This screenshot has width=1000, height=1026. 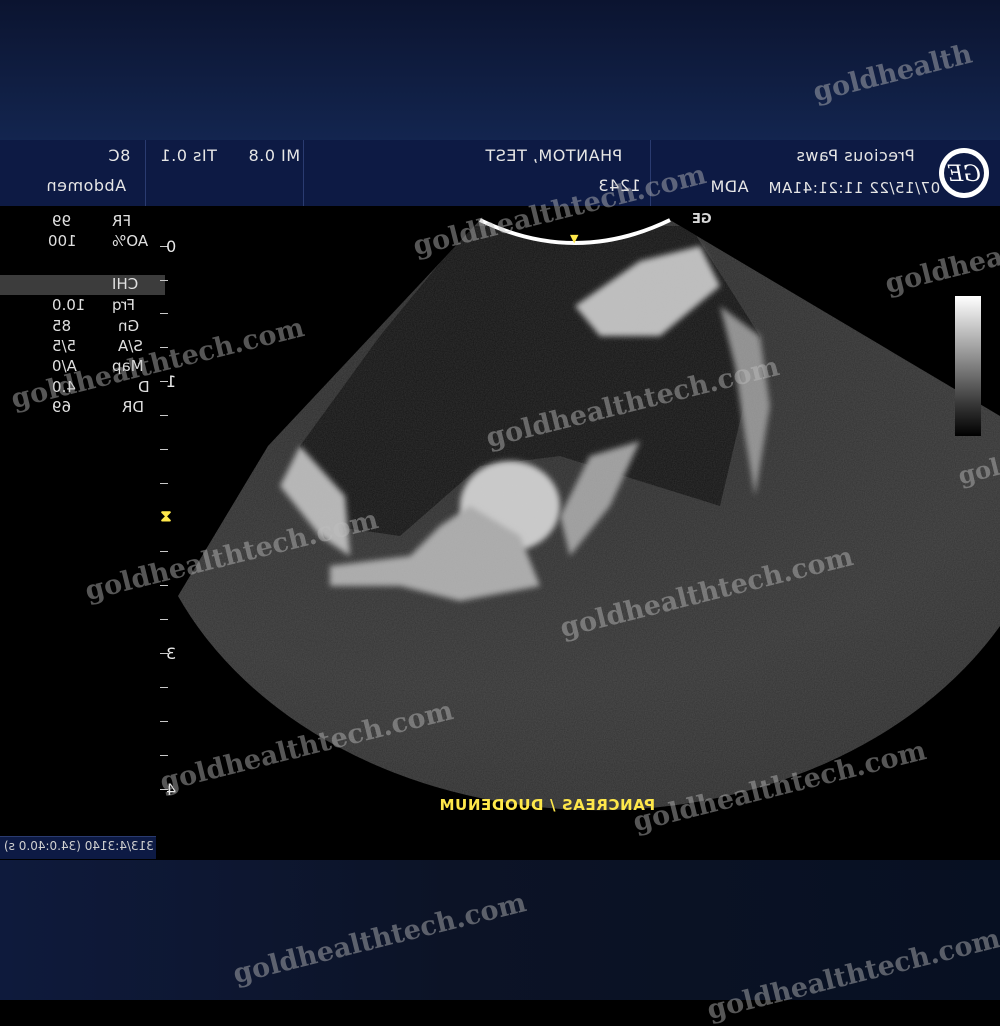 What do you see at coordinates (69, 305) in the screenshot?
I see `param-frq-value: 10.0` at bounding box center [69, 305].